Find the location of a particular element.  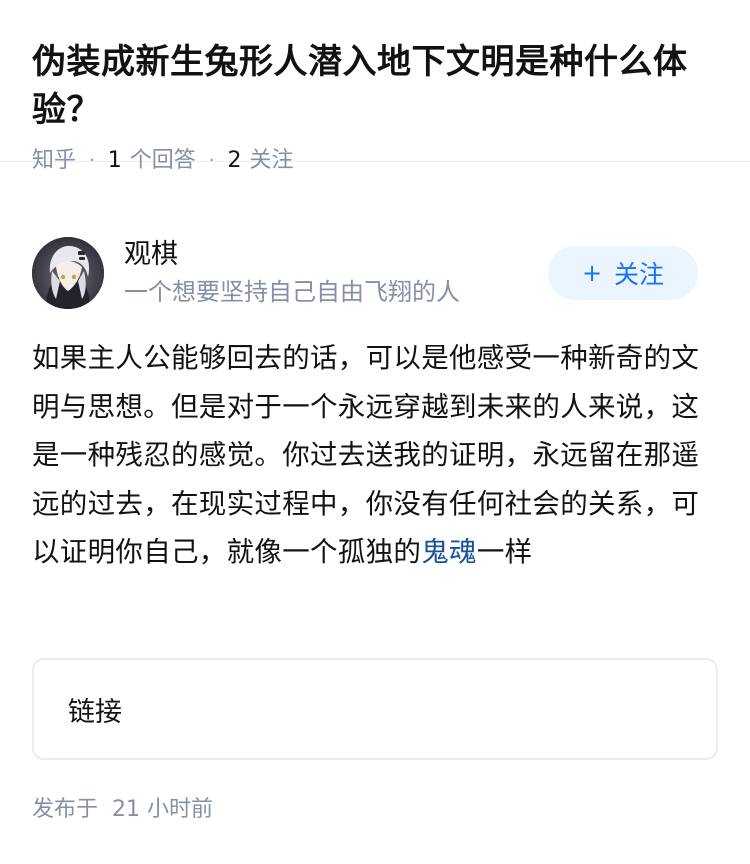

follow-button: + 关注 is located at coordinates (623, 273).